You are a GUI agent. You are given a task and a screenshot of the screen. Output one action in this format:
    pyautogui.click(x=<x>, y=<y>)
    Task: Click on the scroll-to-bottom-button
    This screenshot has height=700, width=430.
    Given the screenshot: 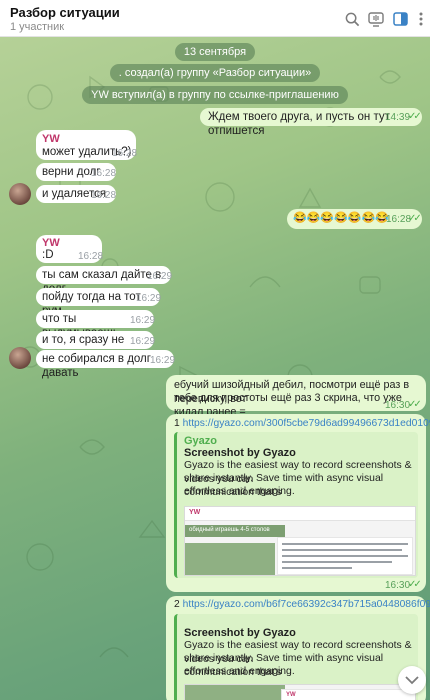 What is the action you would take?
    pyautogui.click(x=412, y=680)
    